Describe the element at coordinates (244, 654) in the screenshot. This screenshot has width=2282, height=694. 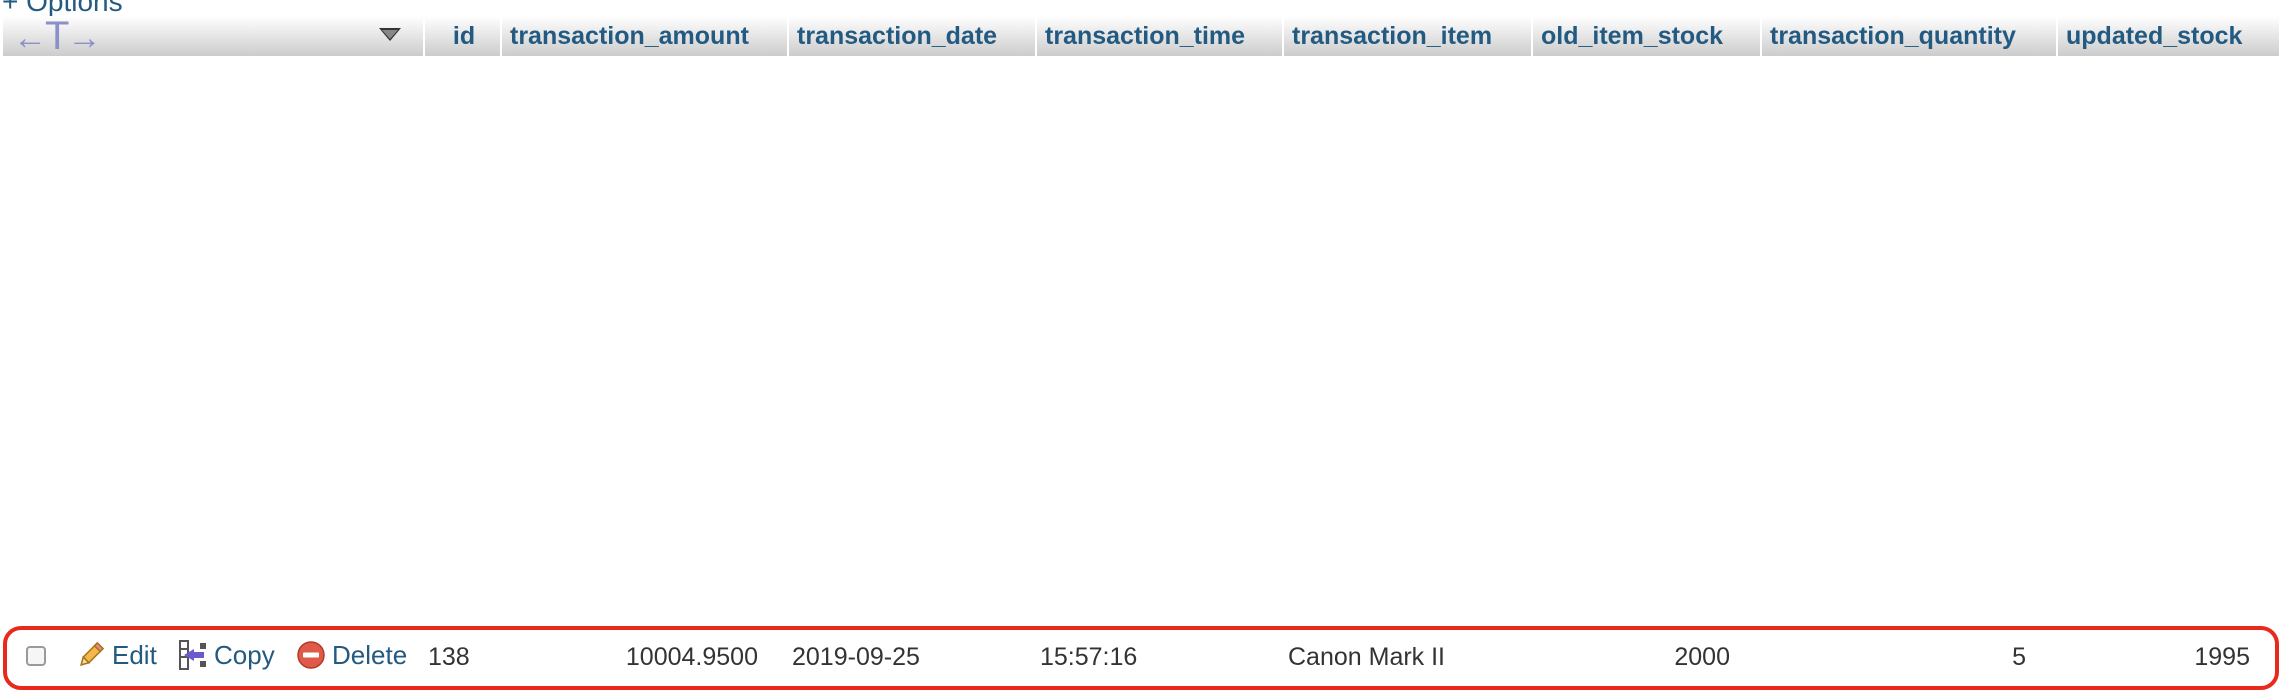
I see `copy-label: Copy` at that location.